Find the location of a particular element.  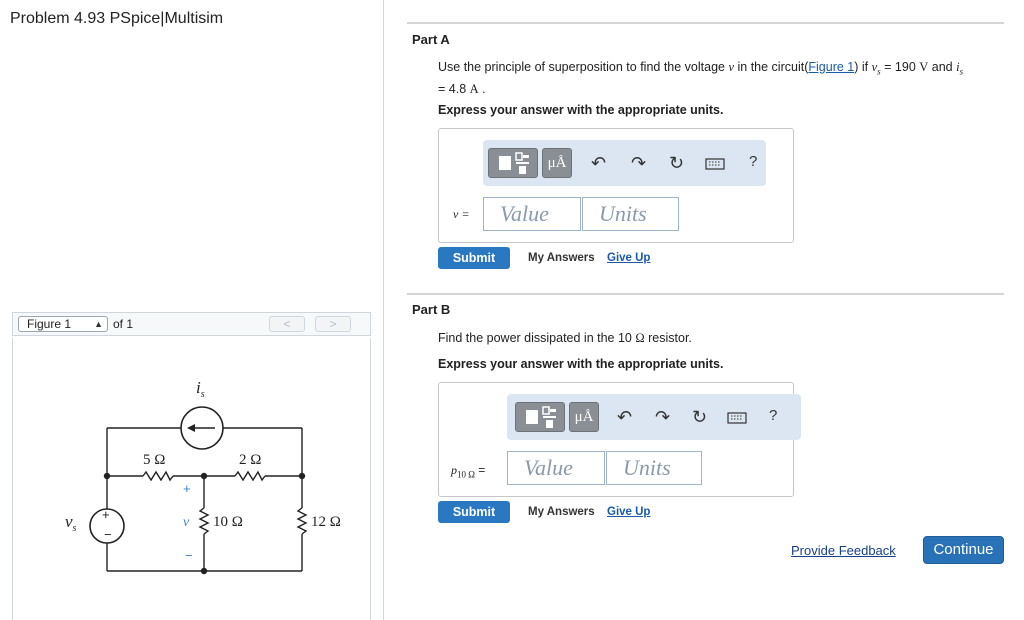

part-b-title: Part B is located at coordinates (431, 309).